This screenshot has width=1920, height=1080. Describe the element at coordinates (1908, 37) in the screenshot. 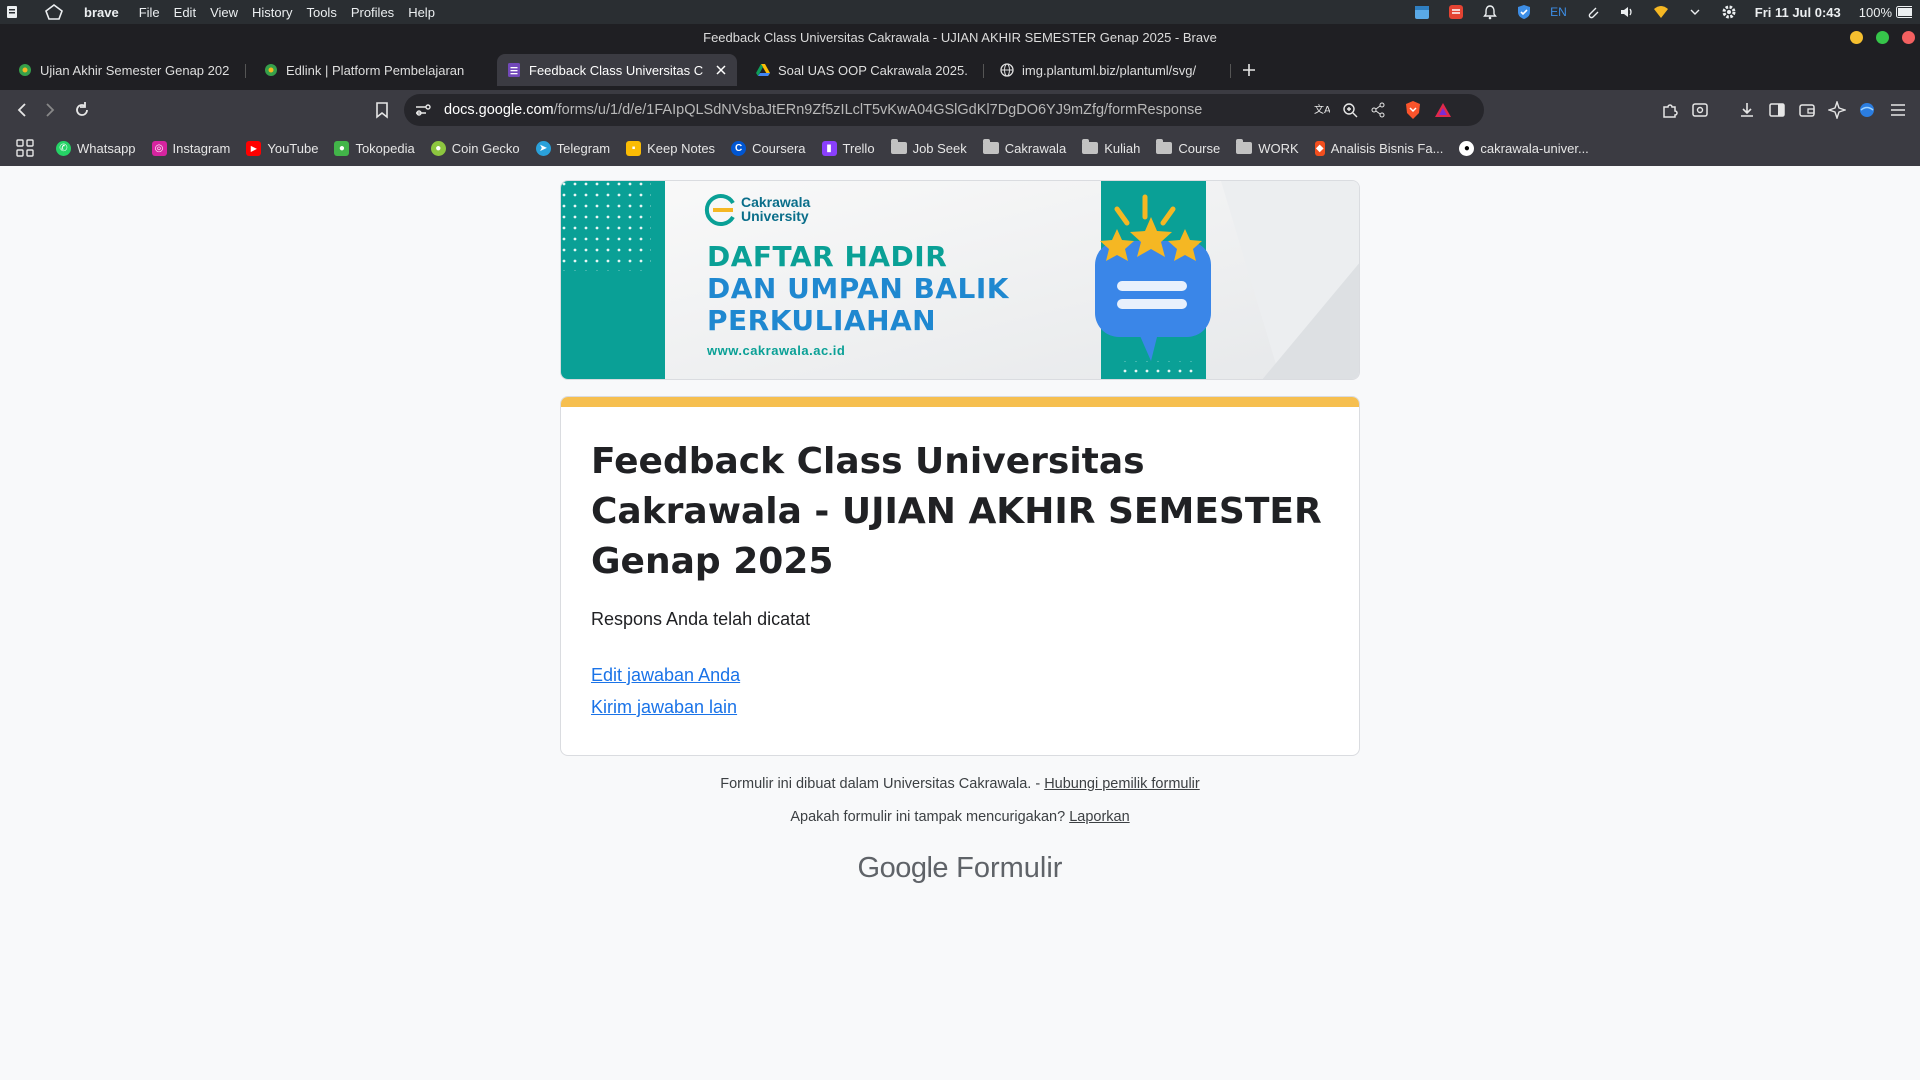

I see `close-window-button` at that location.